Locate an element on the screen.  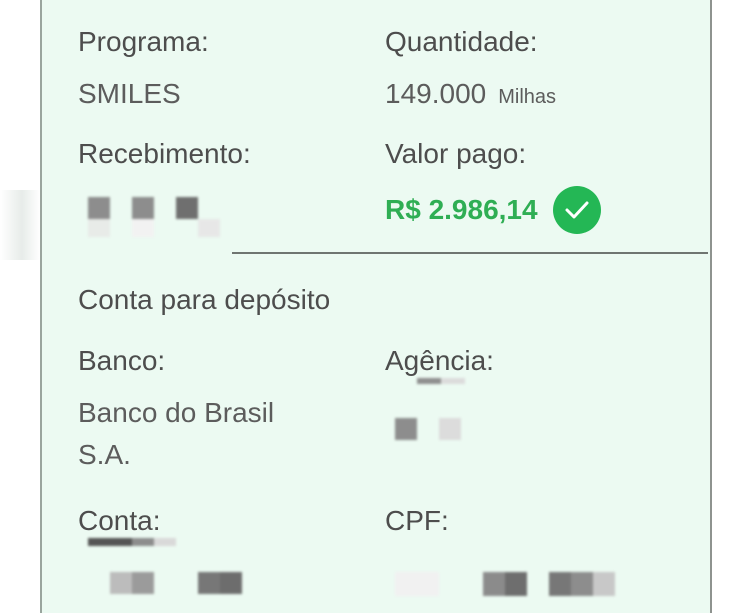
account-redacted-value is located at coordinates (178, 569).